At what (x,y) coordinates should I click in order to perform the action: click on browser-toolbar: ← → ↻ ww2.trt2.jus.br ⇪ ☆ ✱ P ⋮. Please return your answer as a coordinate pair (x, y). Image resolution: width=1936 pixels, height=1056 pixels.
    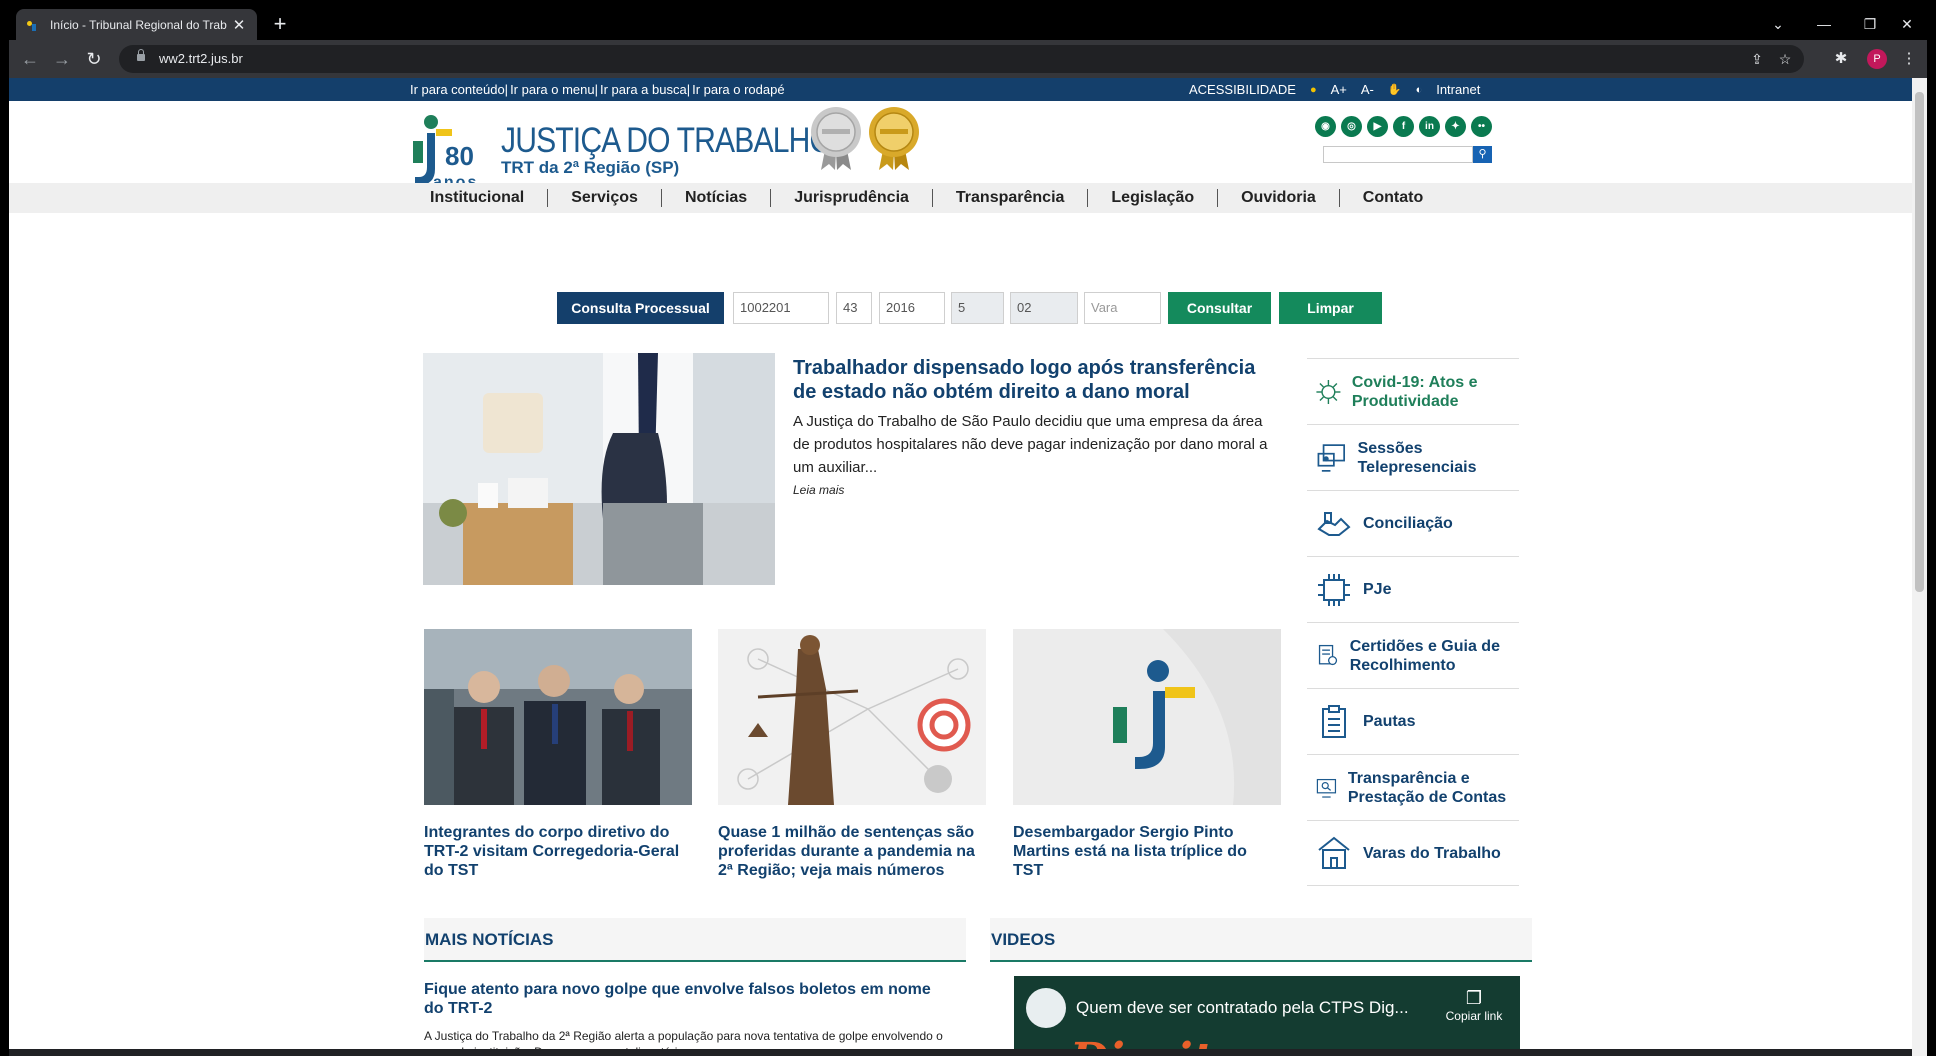
    Looking at the image, I should click on (968, 59).